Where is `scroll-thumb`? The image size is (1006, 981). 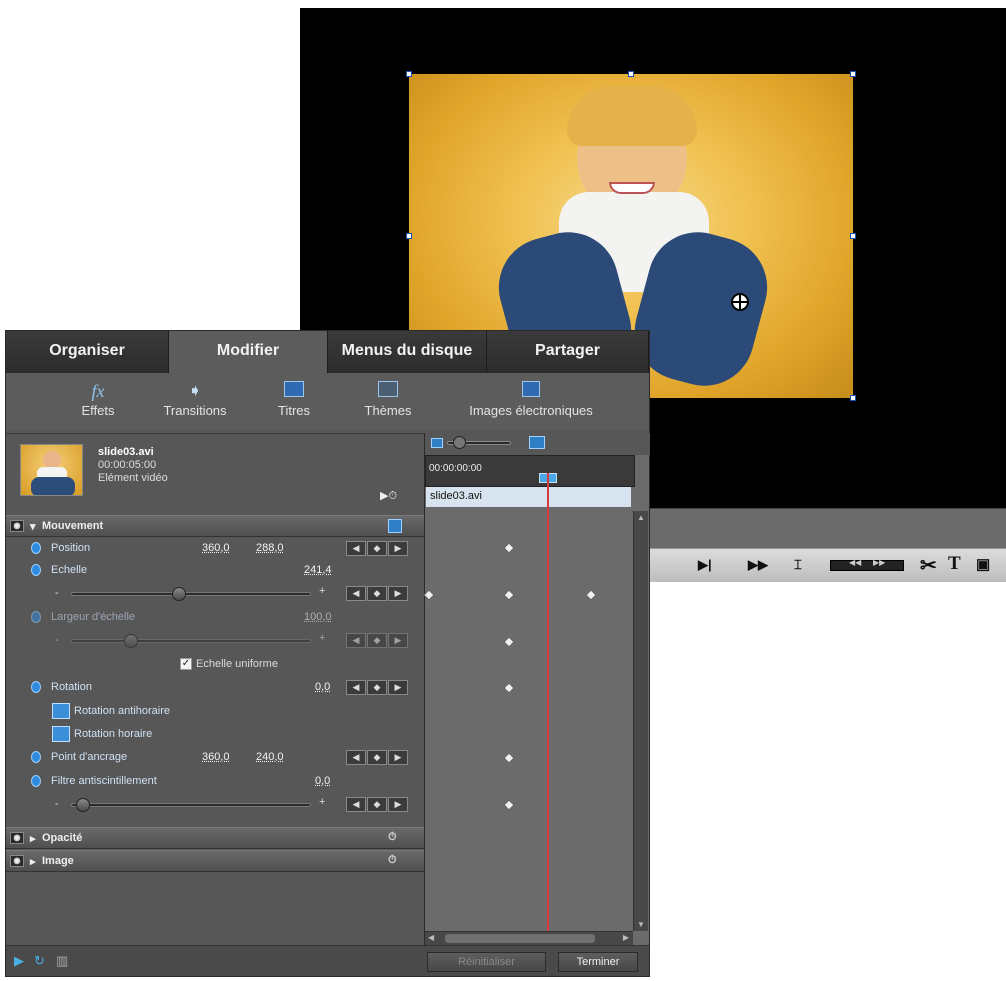 scroll-thumb is located at coordinates (520, 938).